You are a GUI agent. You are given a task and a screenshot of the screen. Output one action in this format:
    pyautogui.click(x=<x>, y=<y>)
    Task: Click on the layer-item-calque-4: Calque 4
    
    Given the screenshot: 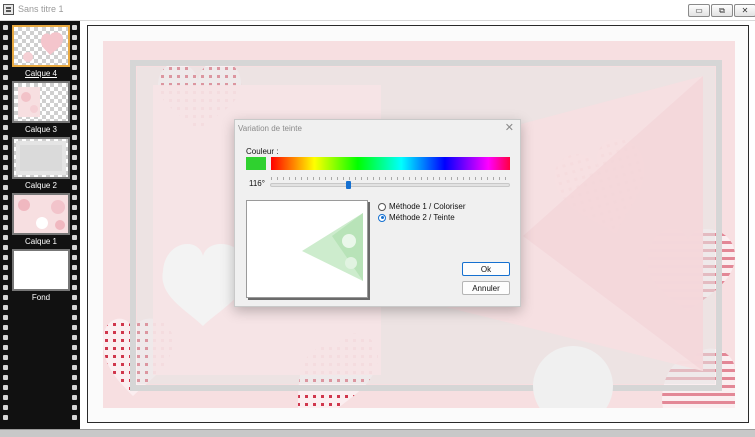 What is the action you would take?
    pyautogui.click(x=41, y=51)
    